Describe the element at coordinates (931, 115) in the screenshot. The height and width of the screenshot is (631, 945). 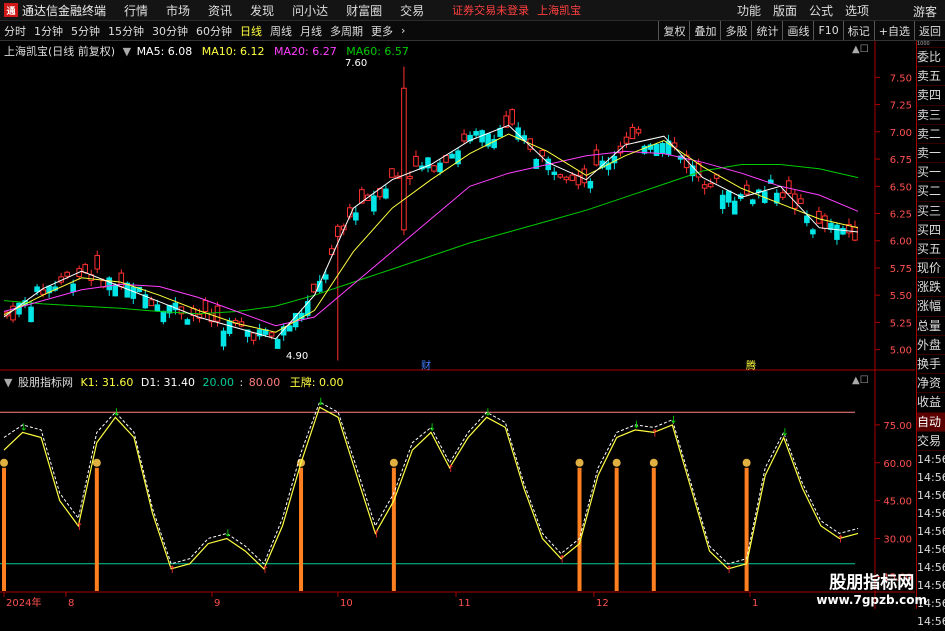
I see `sidebar-sell3: 卖三` at that location.